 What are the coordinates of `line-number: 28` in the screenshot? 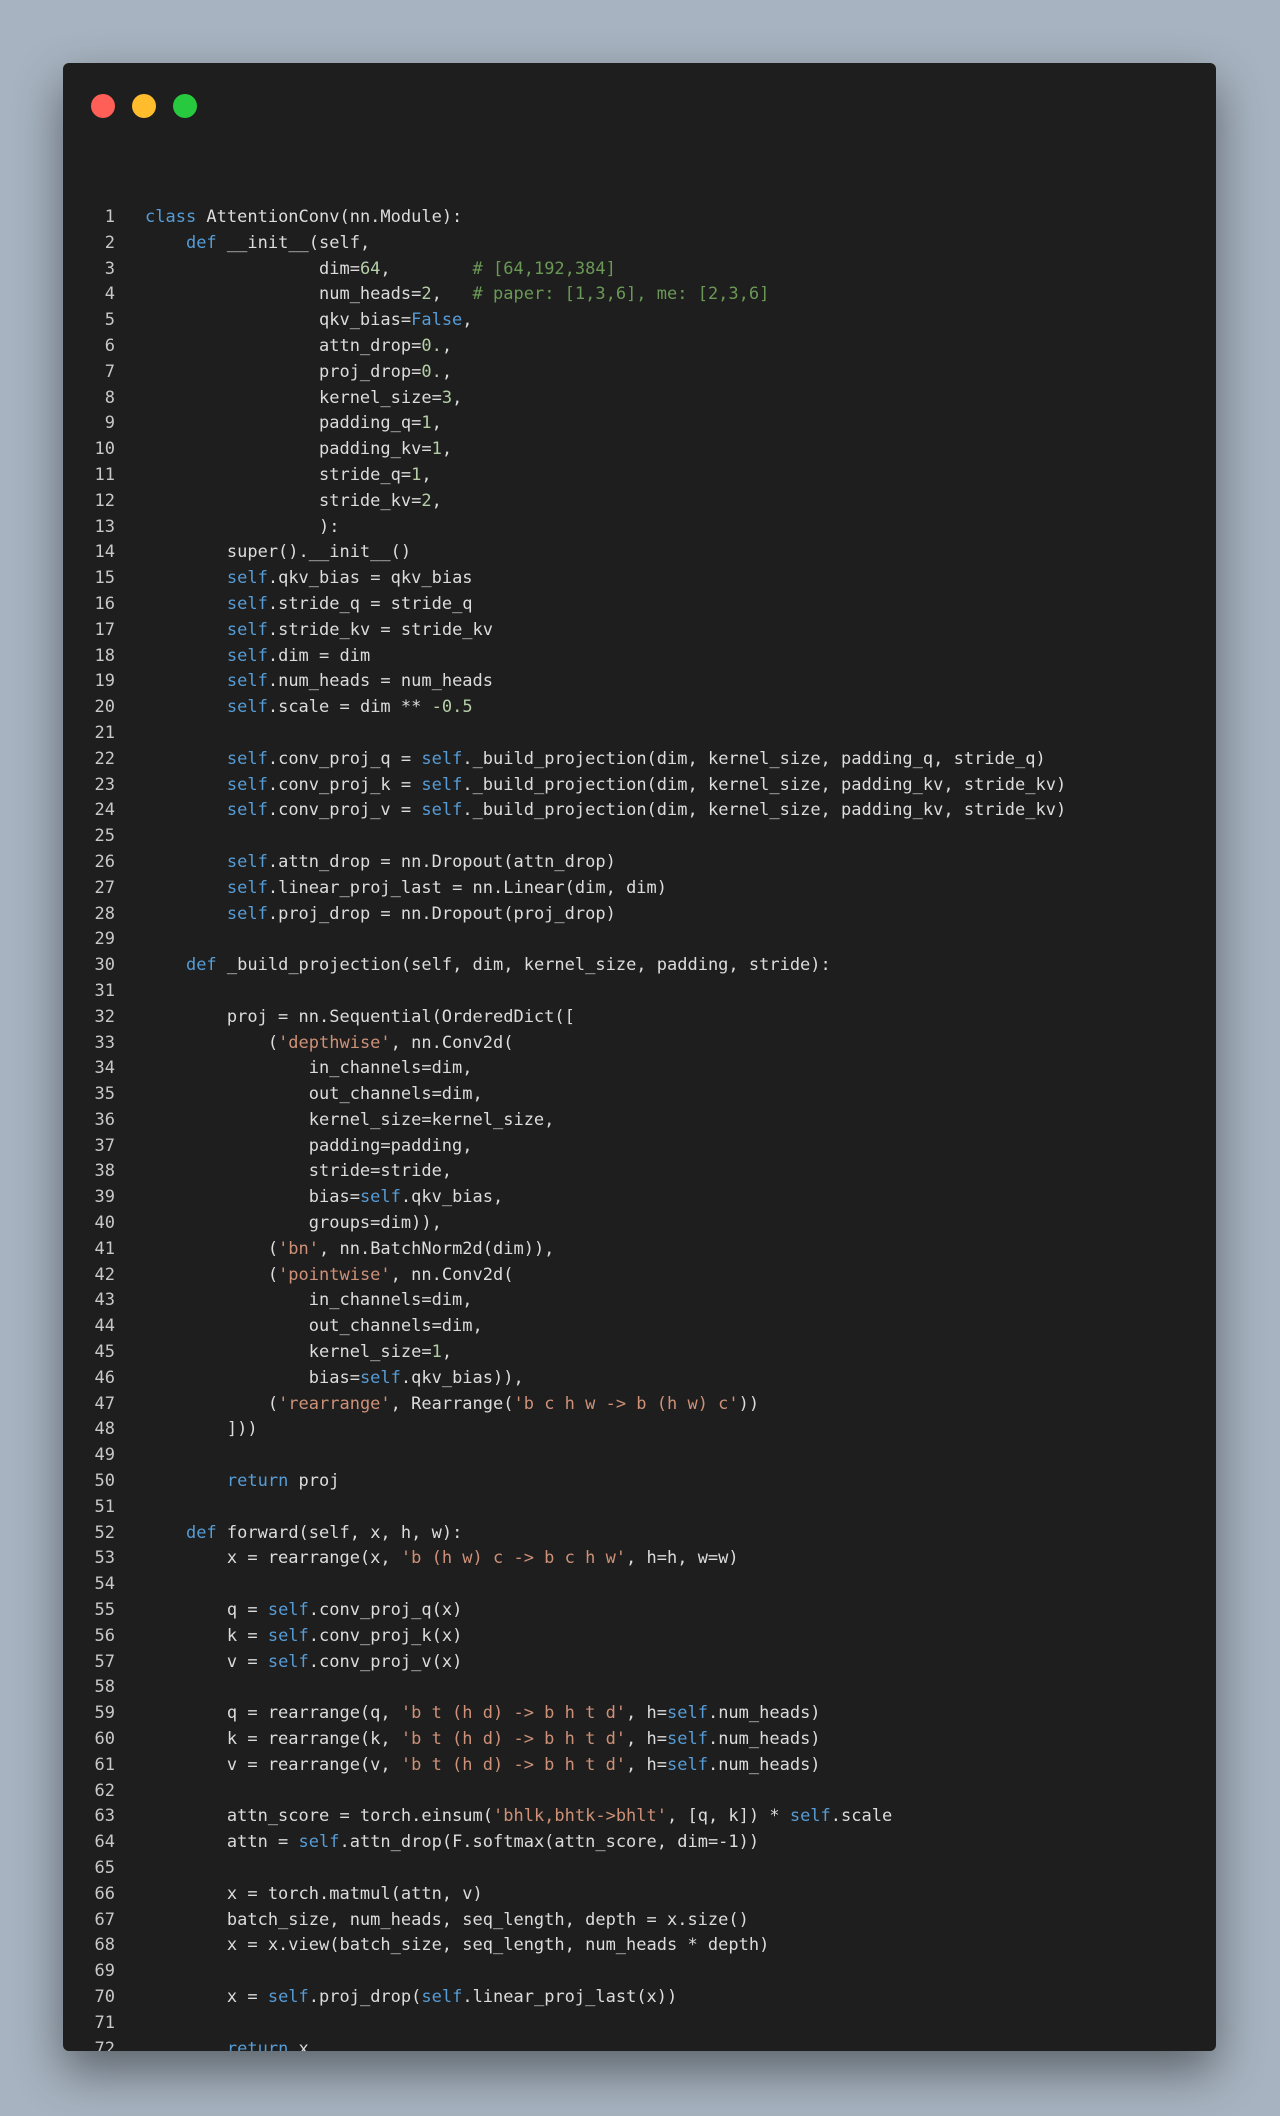 It's located at (104, 913).